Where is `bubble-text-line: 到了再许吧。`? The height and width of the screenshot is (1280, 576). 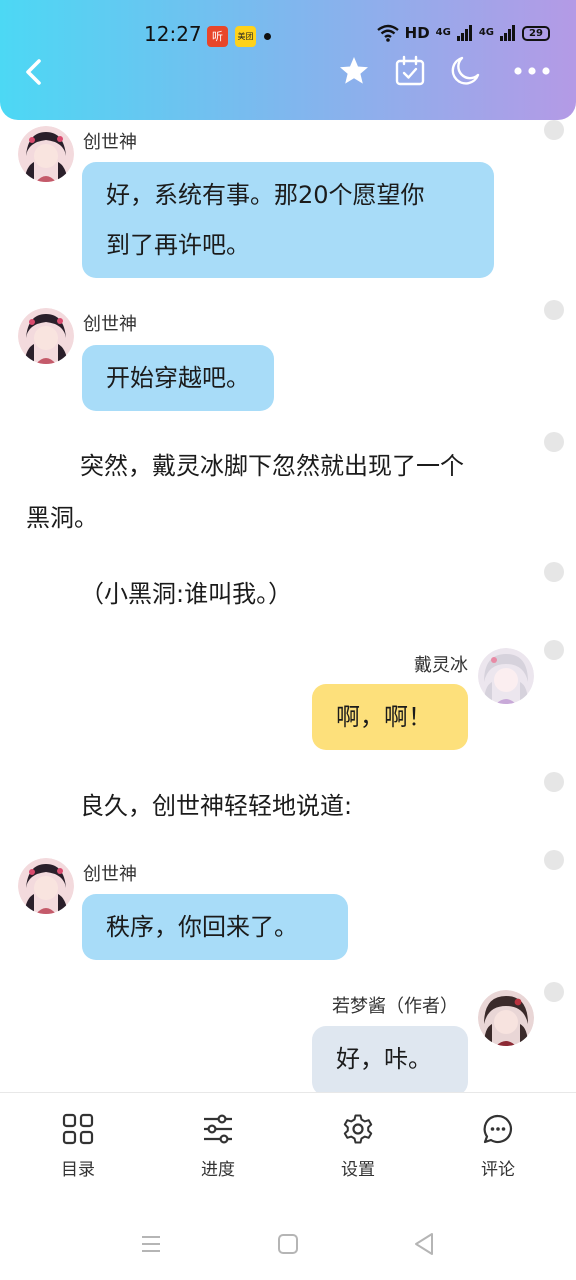
bubble-text-line: 到了再许吧。 is located at coordinates (178, 245).